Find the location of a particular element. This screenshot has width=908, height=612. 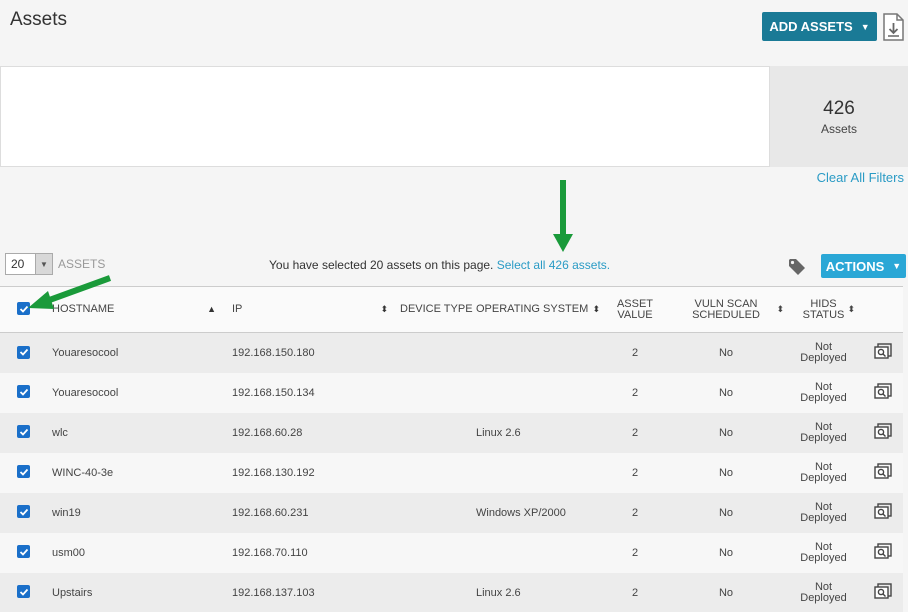

hostname-cell: usm00 is located at coordinates (140, 553).